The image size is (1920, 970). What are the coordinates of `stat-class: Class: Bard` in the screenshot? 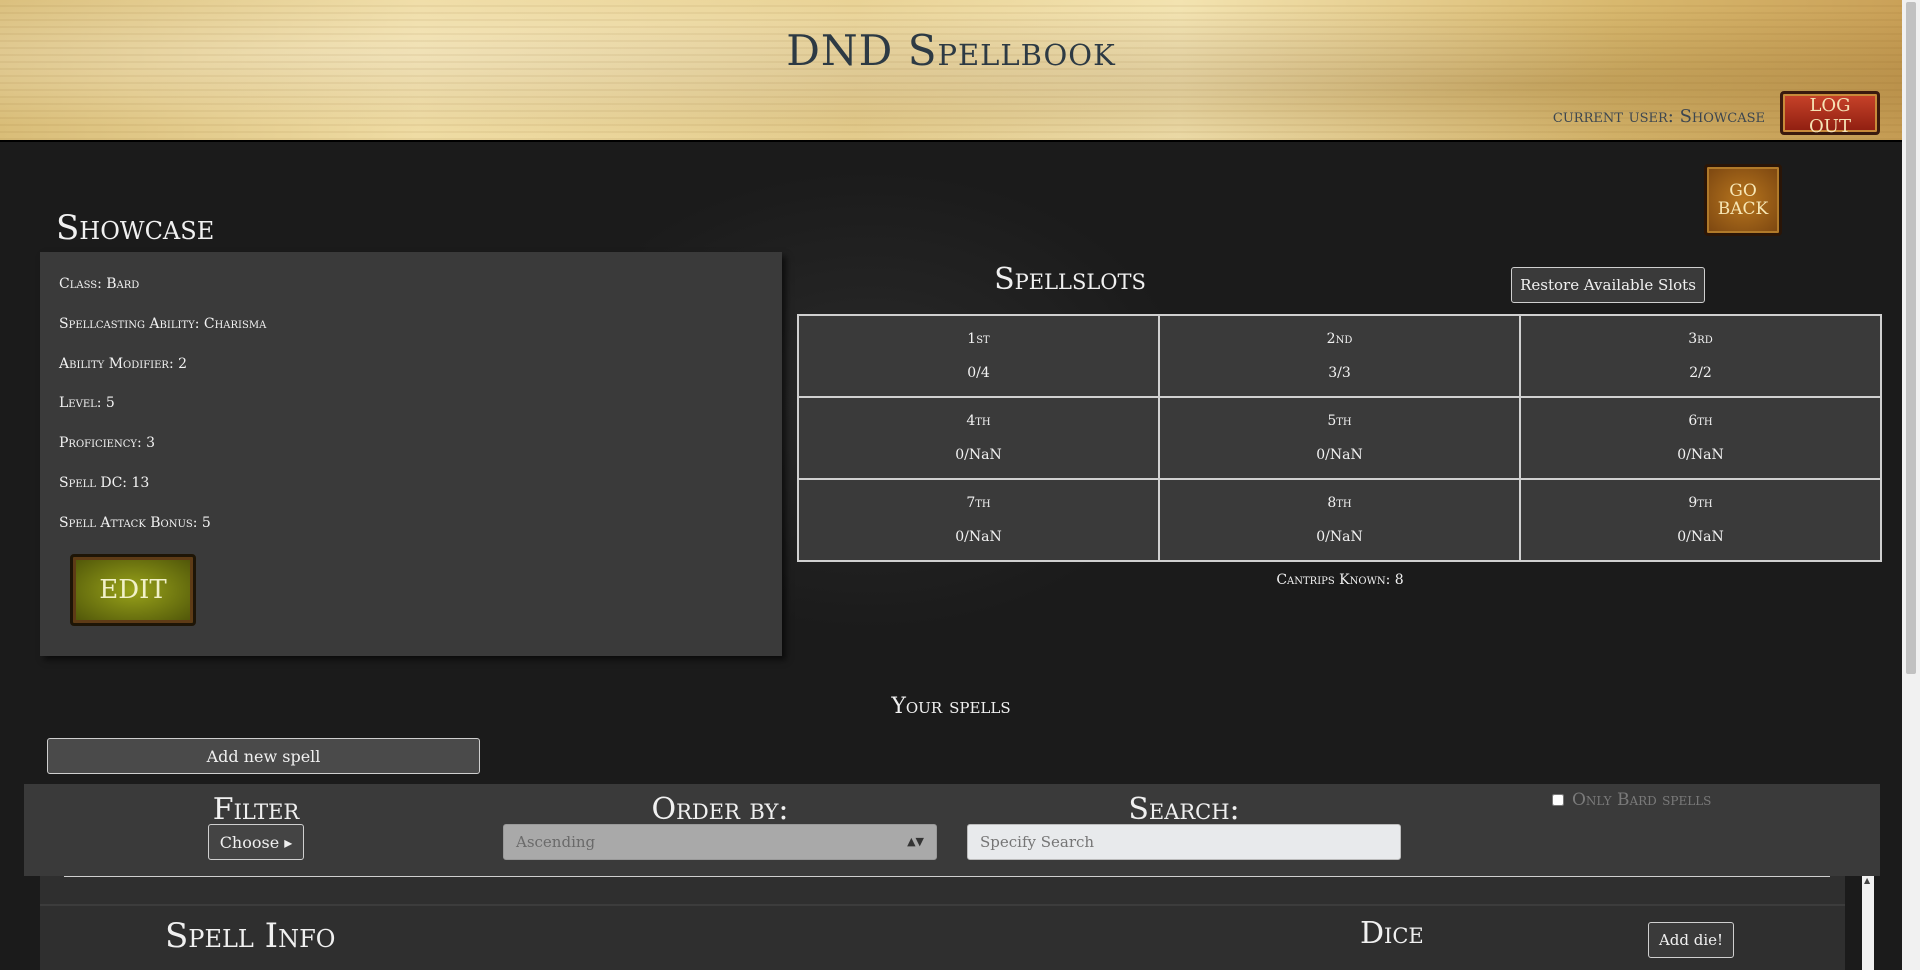 It's located at (99, 284).